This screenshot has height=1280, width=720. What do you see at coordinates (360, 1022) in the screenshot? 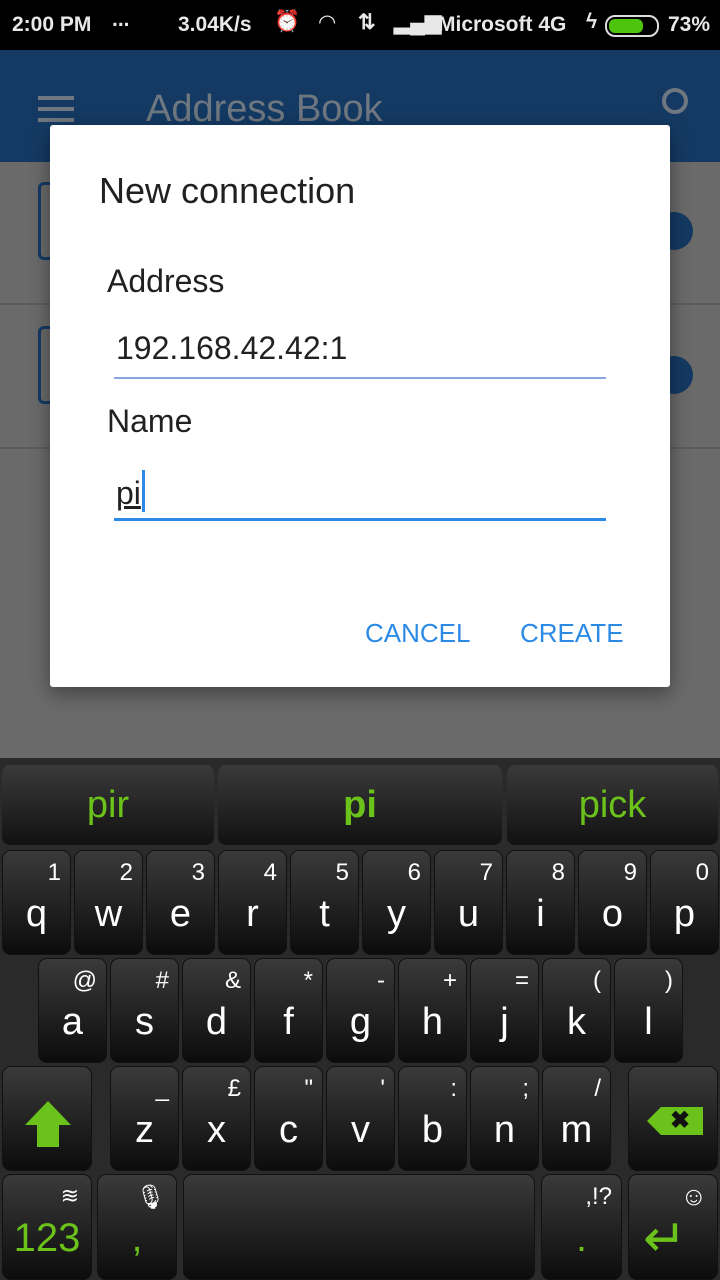
I see `key-label: g` at bounding box center [360, 1022].